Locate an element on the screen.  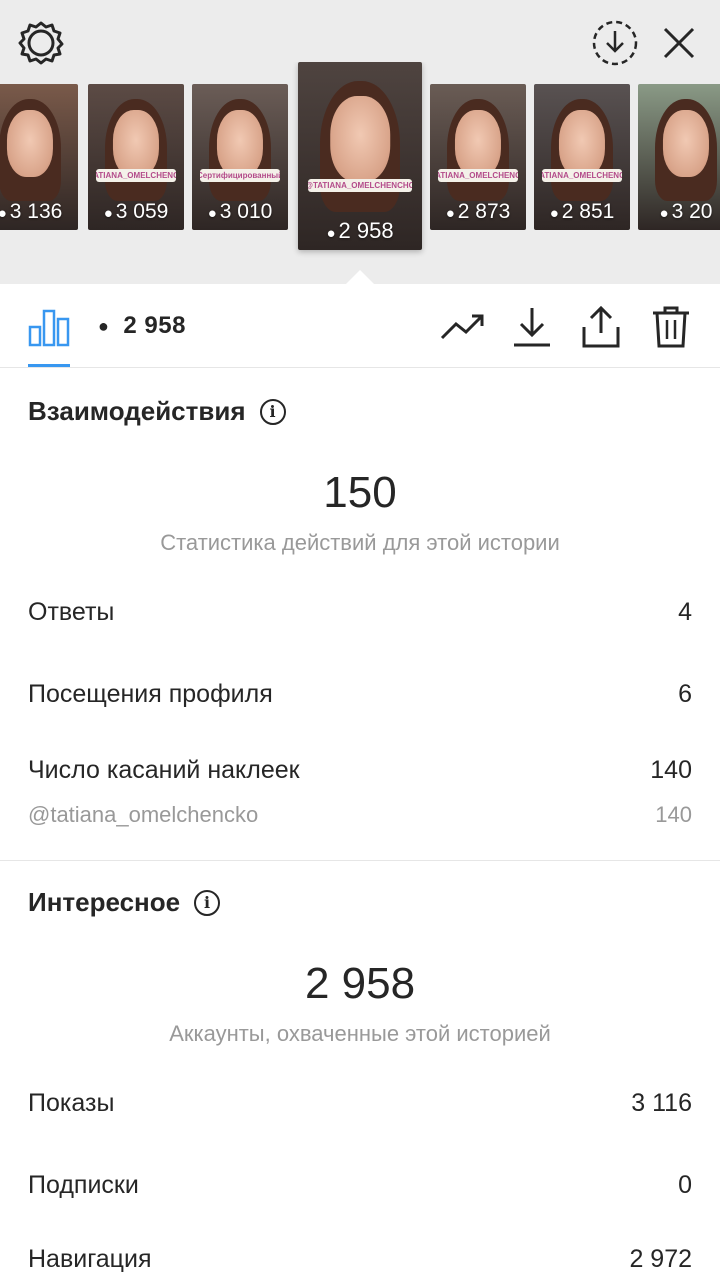
thumbnail-views: ● 2 873 is located at coordinates (478, 212).